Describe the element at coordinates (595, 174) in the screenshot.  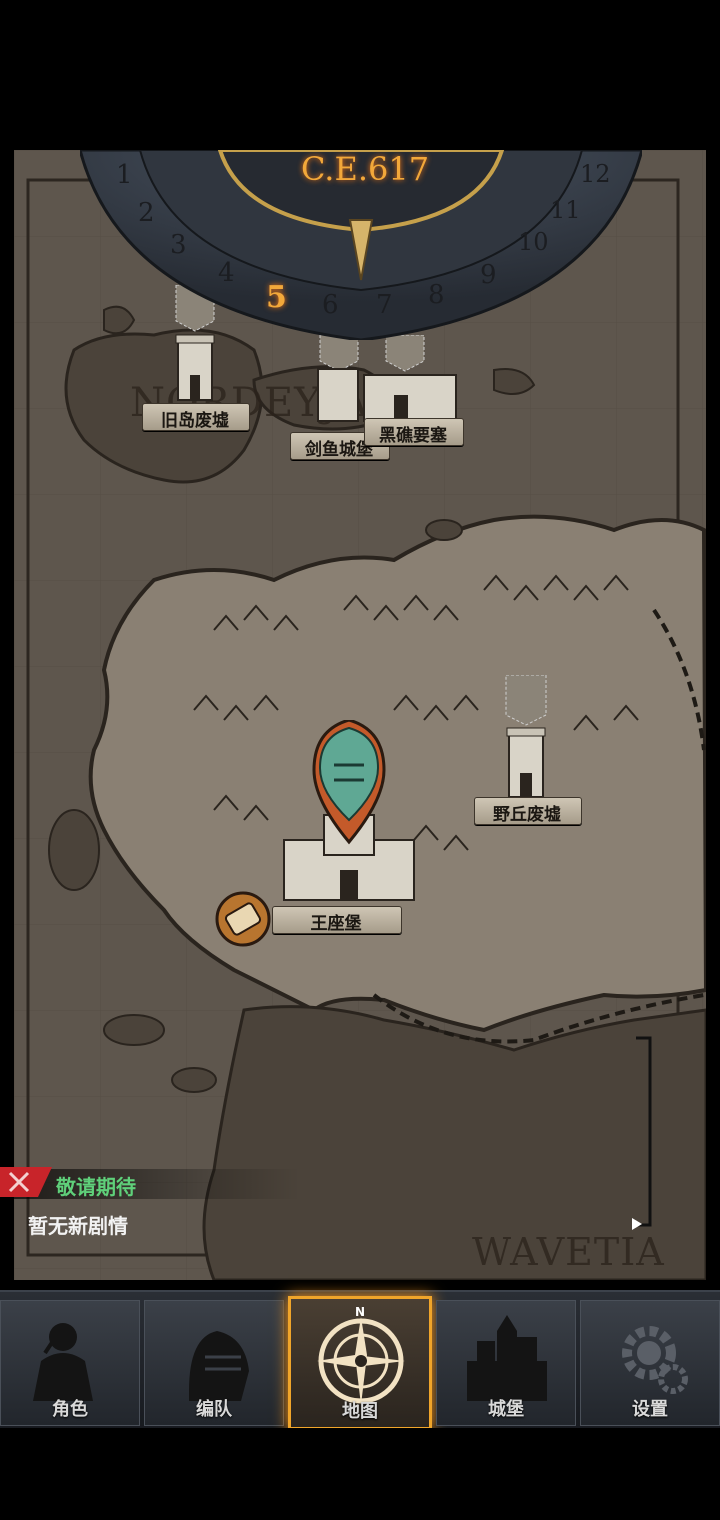
I see `month-12: 12` at that location.